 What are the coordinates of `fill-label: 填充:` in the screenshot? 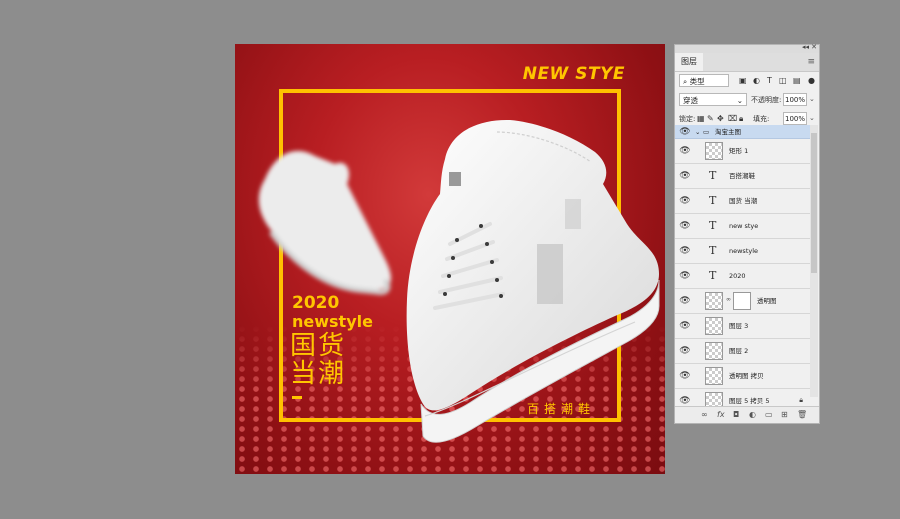 It's located at (761, 119).